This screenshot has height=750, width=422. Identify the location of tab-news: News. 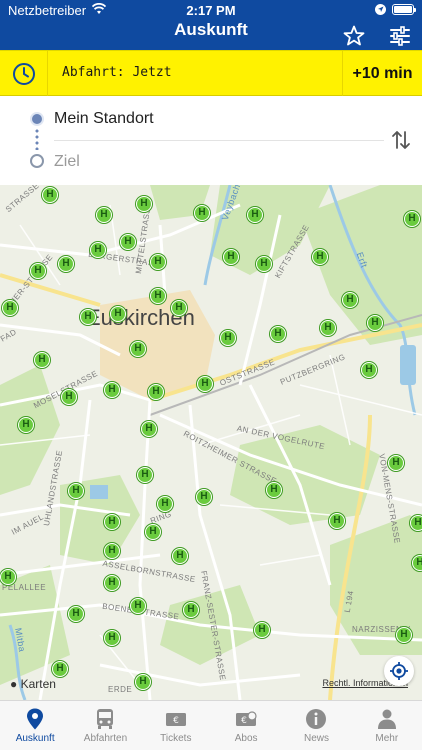
(316, 725).